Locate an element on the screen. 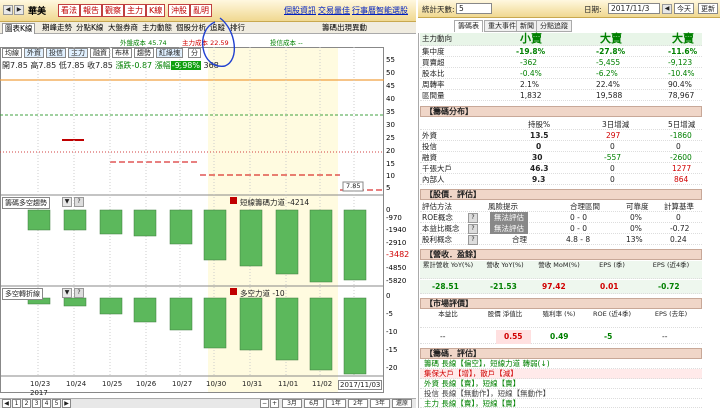 This screenshot has width=720, height=408. stats-row: 買賣超 -362 -5,455 -9,123 is located at coordinates (561, 62).